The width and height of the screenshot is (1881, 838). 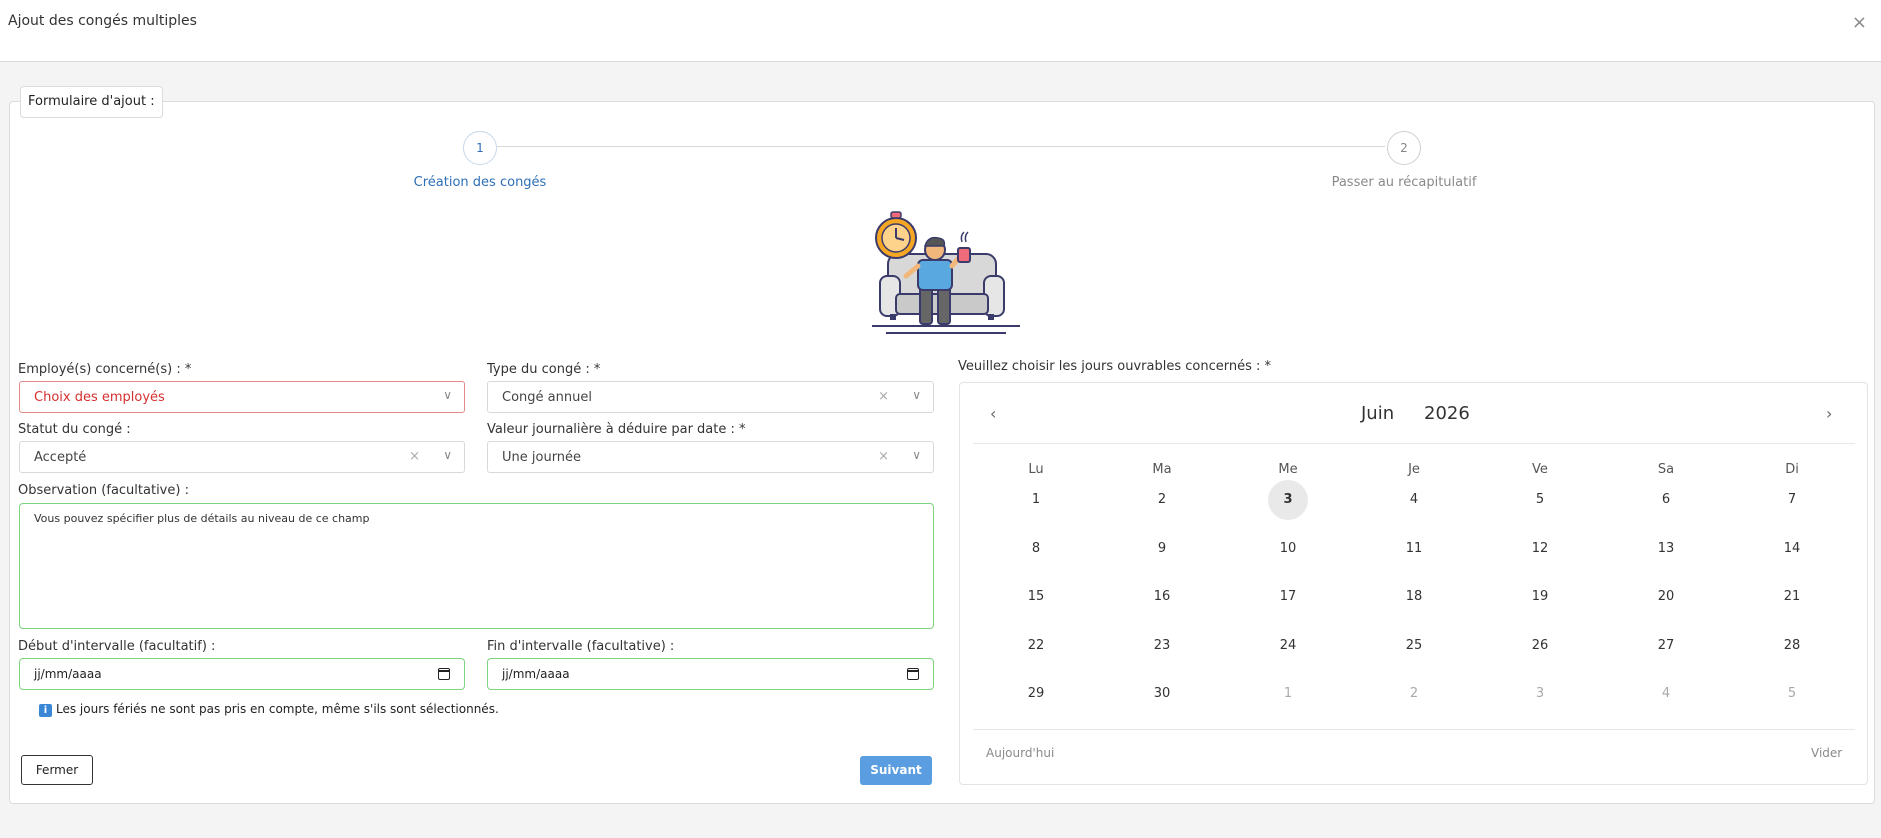 I want to click on employees-select: Choix des employés ∨, so click(x=242, y=397).